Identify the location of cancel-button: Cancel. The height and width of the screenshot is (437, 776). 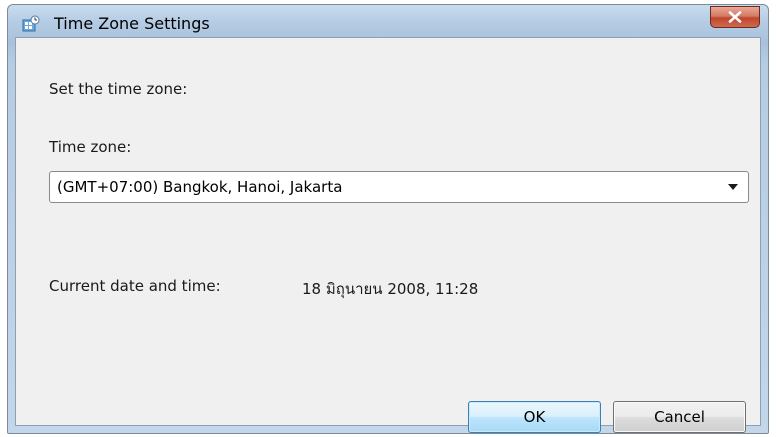
(679, 417).